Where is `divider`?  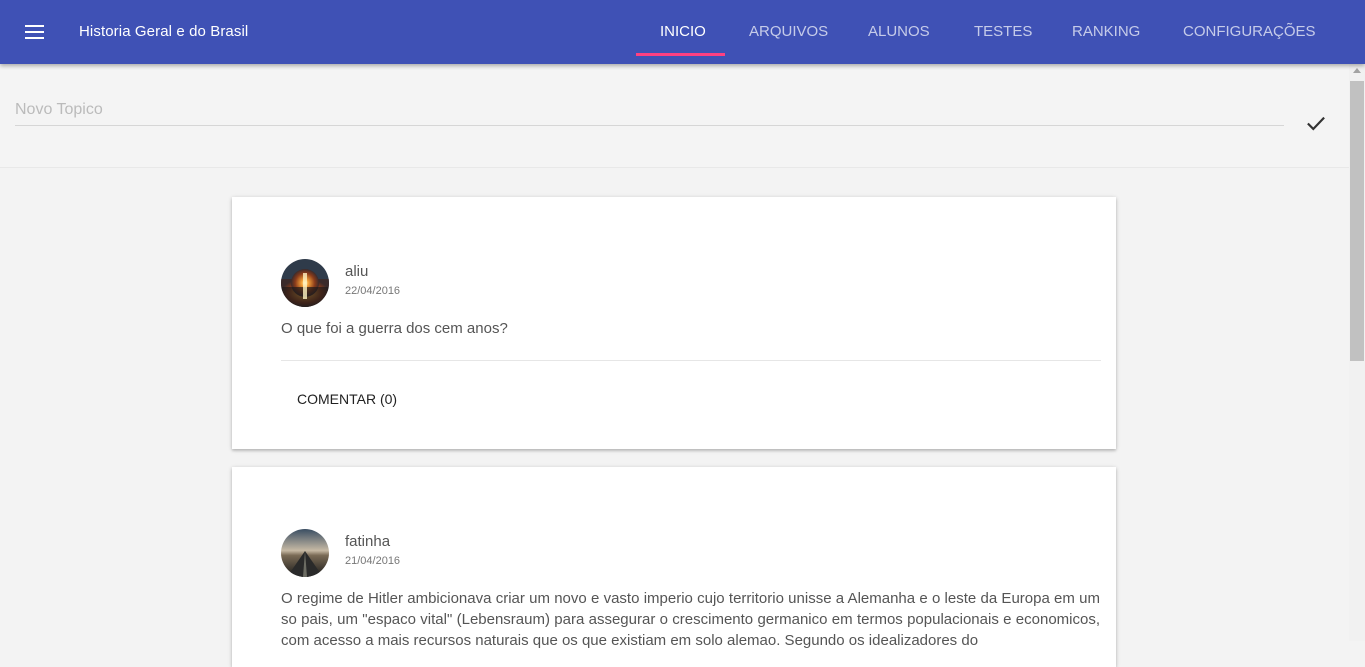
divider is located at coordinates (691, 360).